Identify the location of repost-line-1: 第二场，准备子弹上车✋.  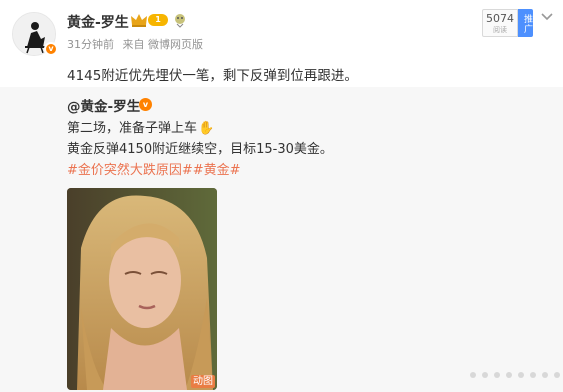
(140, 126).